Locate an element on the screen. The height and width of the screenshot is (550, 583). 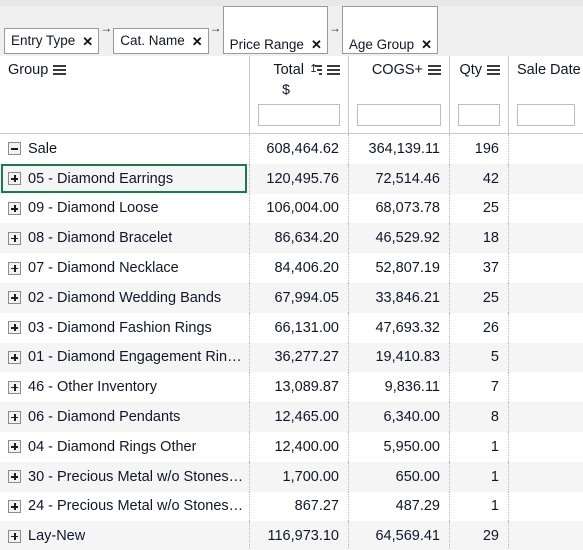
cell-qty: 196 is located at coordinates (478, 149).